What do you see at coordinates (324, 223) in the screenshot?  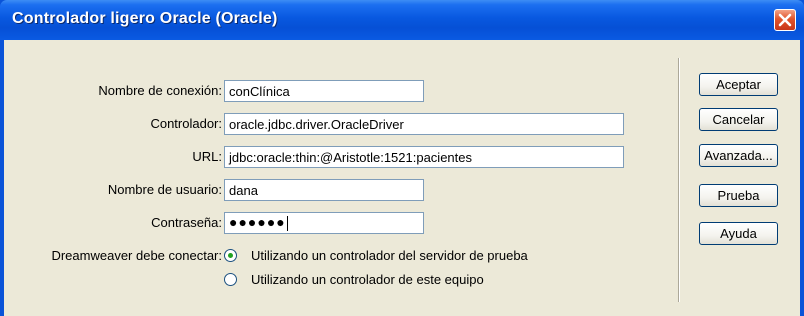 I see `password-input: ●●●●●●` at bounding box center [324, 223].